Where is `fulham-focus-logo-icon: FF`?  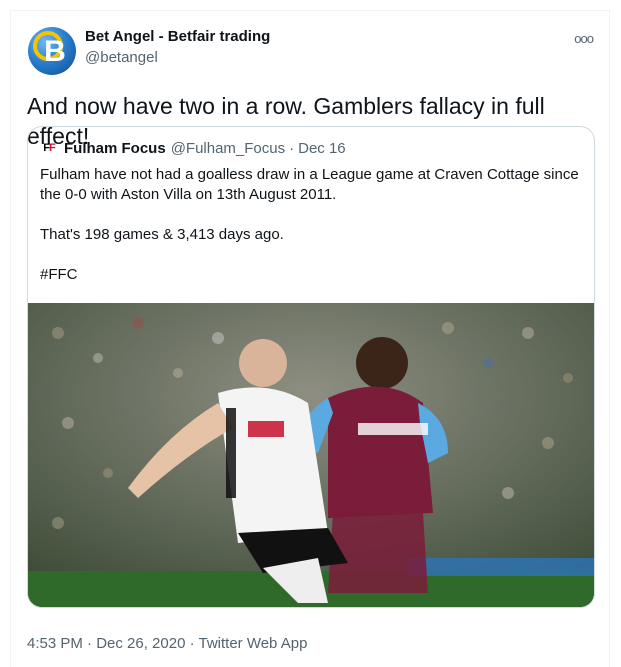
fulham-focus-logo-icon: FF is located at coordinates (49, 148).